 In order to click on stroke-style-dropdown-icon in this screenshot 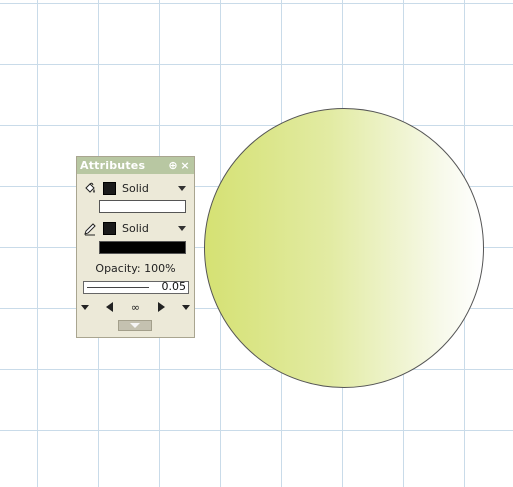, I will do `click(182, 228)`.